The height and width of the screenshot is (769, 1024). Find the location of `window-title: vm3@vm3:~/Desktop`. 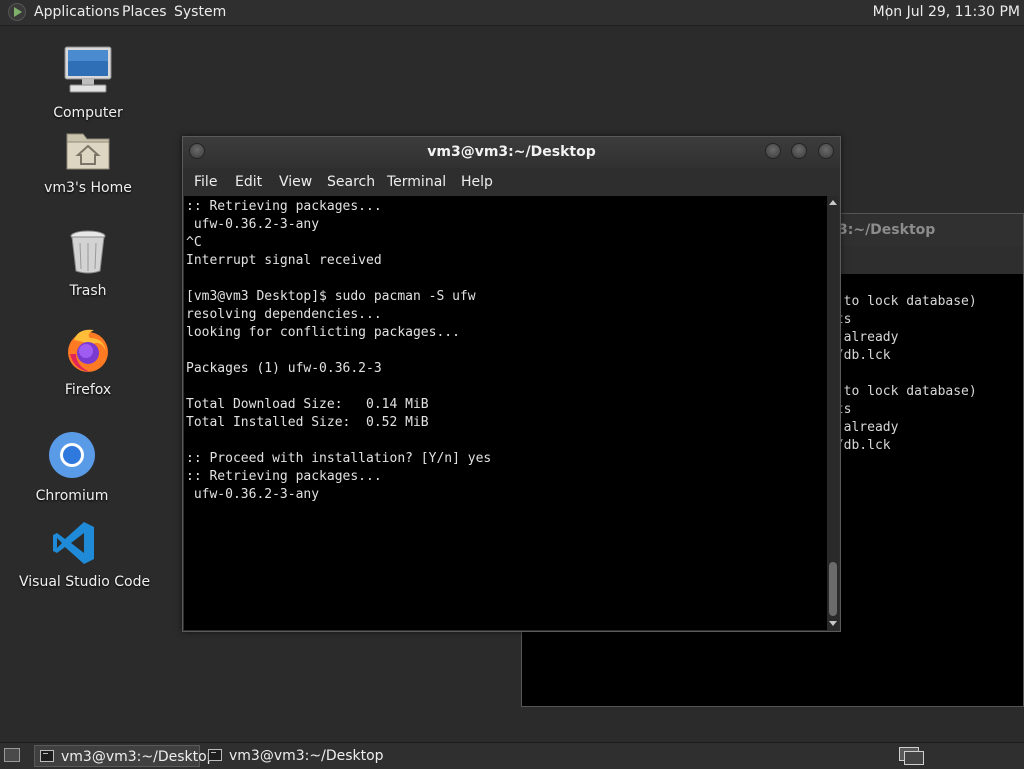

window-title: vm3@vm3:~/Desktop is located at coordinates (511, 152).